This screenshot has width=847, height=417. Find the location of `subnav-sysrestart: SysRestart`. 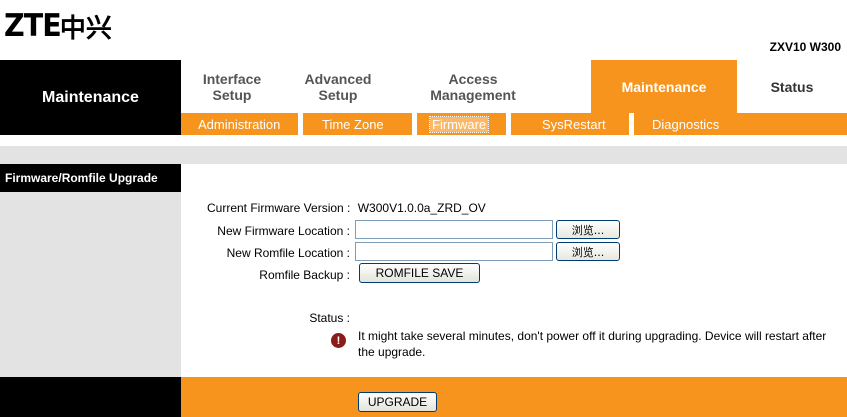

subnav-sysrestart: SysRestart is located at coordinates (574, 124).